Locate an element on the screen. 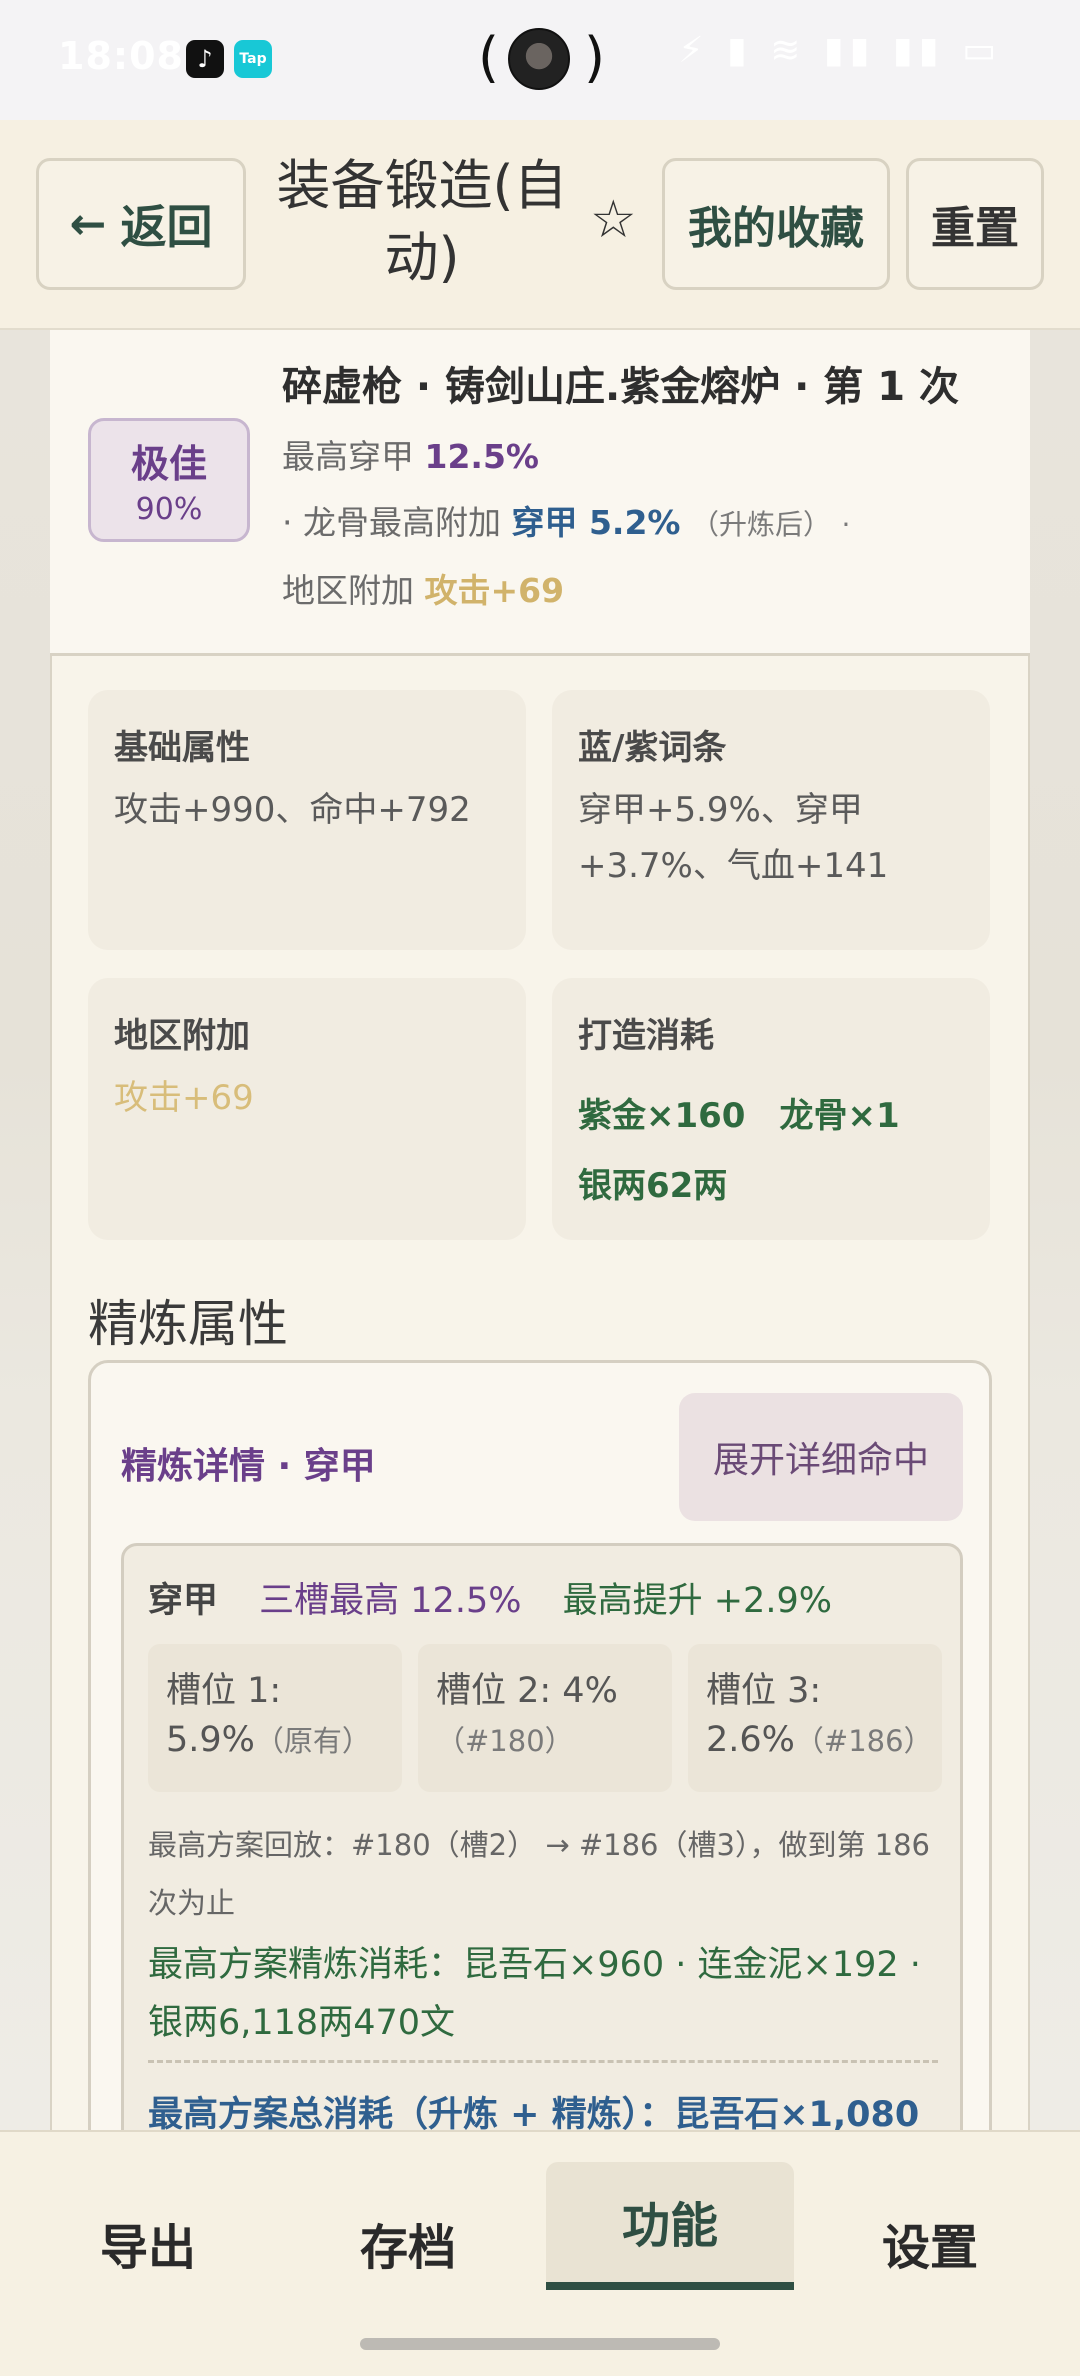 The image size is (1080, 2376). home-indicator is located at coordinates (540, 2344).